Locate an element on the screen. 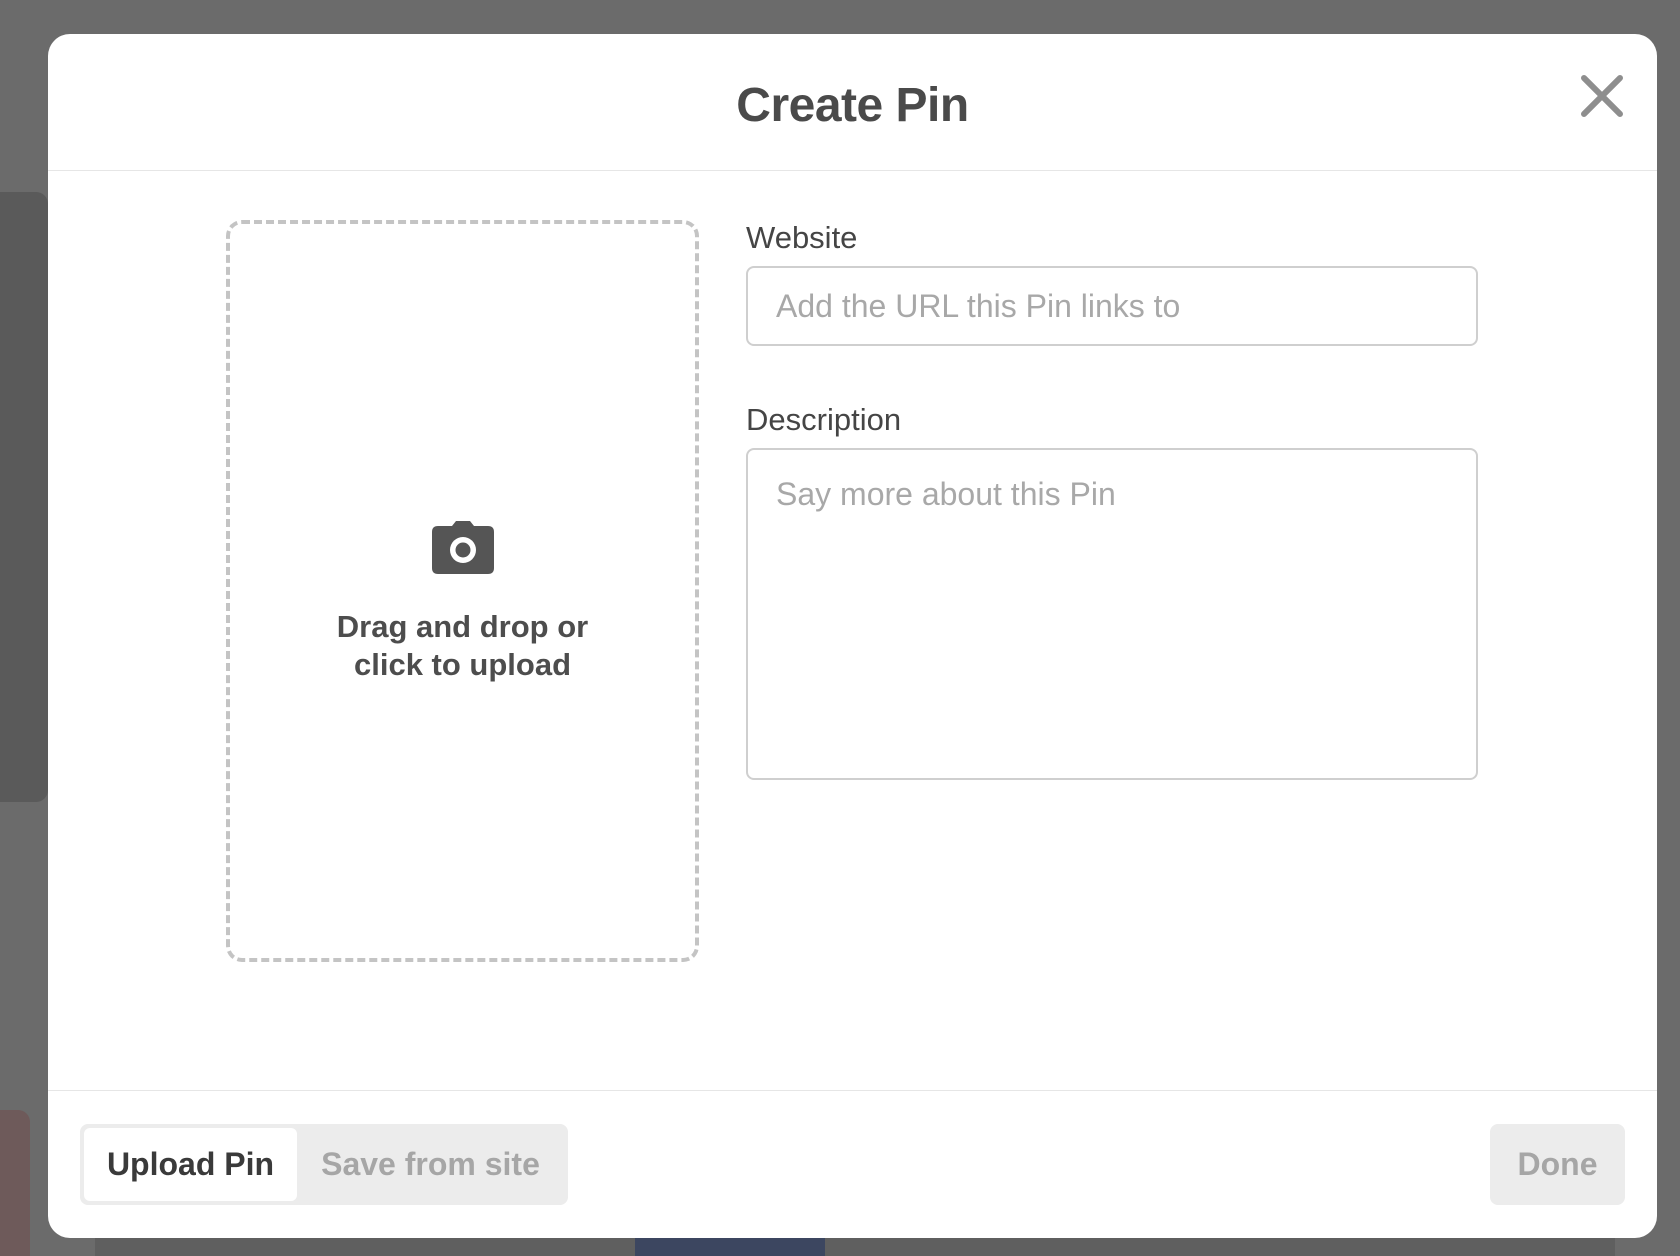 This screenshot has height=1256, width=1680. background-pin-row is located at coordinates (855, 1247).